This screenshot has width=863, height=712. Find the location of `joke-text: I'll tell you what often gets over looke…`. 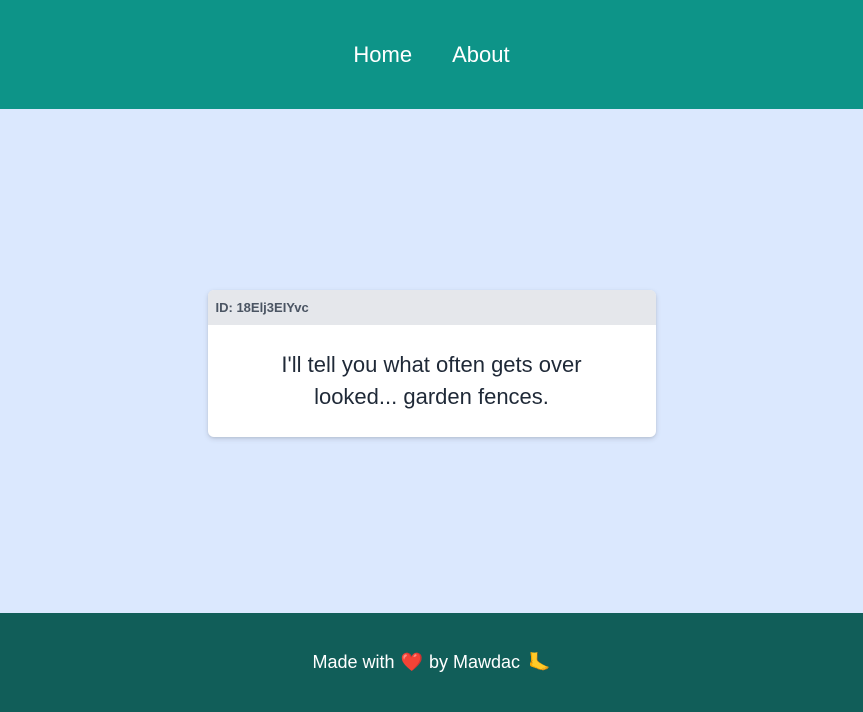

joke-text: I'll tell you what often gets over looke… is located at coordinates (431, 380).